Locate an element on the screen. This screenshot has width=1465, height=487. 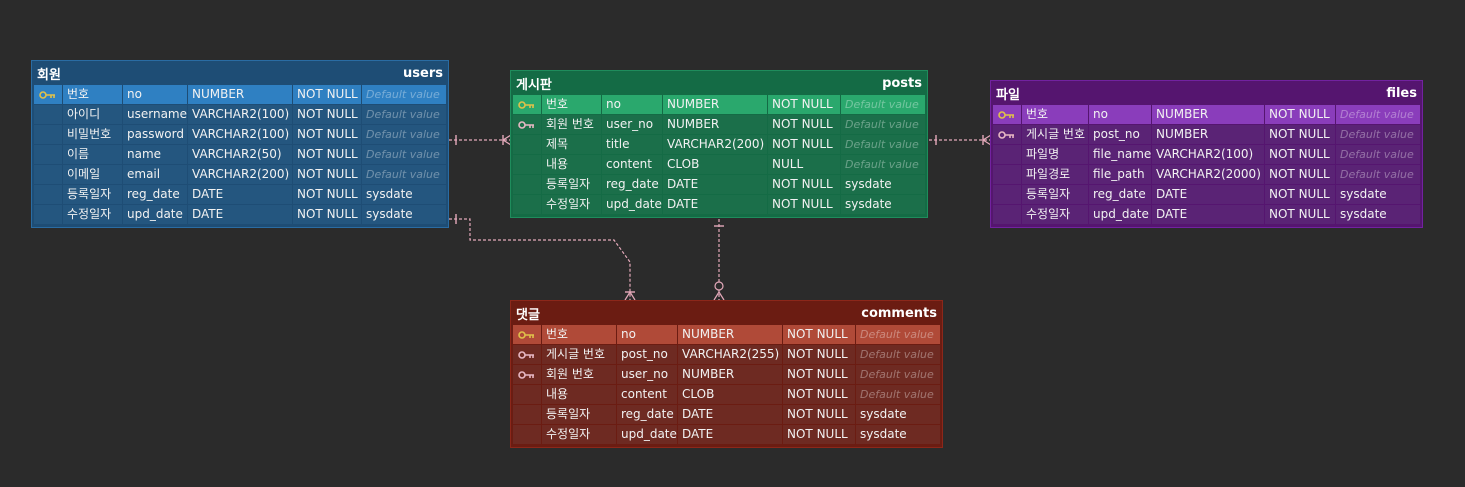
column-physical-name: name is located at coordinates (155, 154).